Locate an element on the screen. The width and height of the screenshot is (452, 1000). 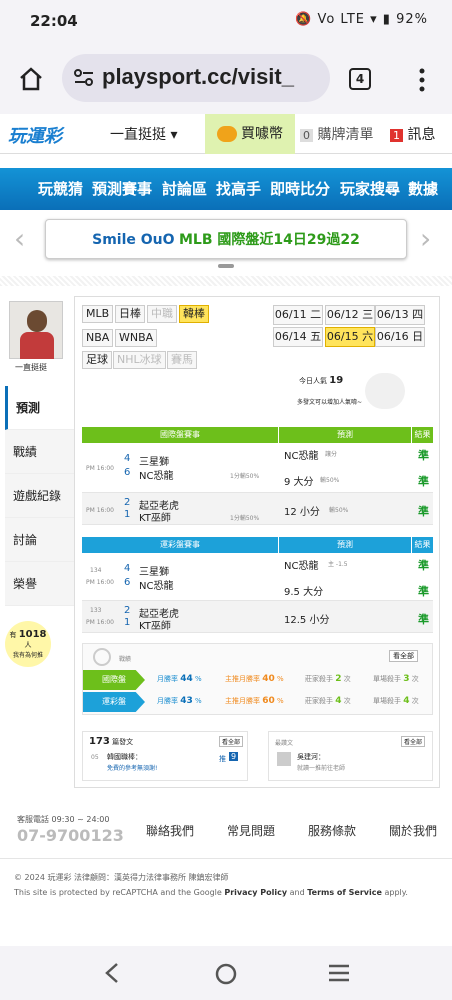
posts-more-button: 看全部 is located at coordinates (231, 741).